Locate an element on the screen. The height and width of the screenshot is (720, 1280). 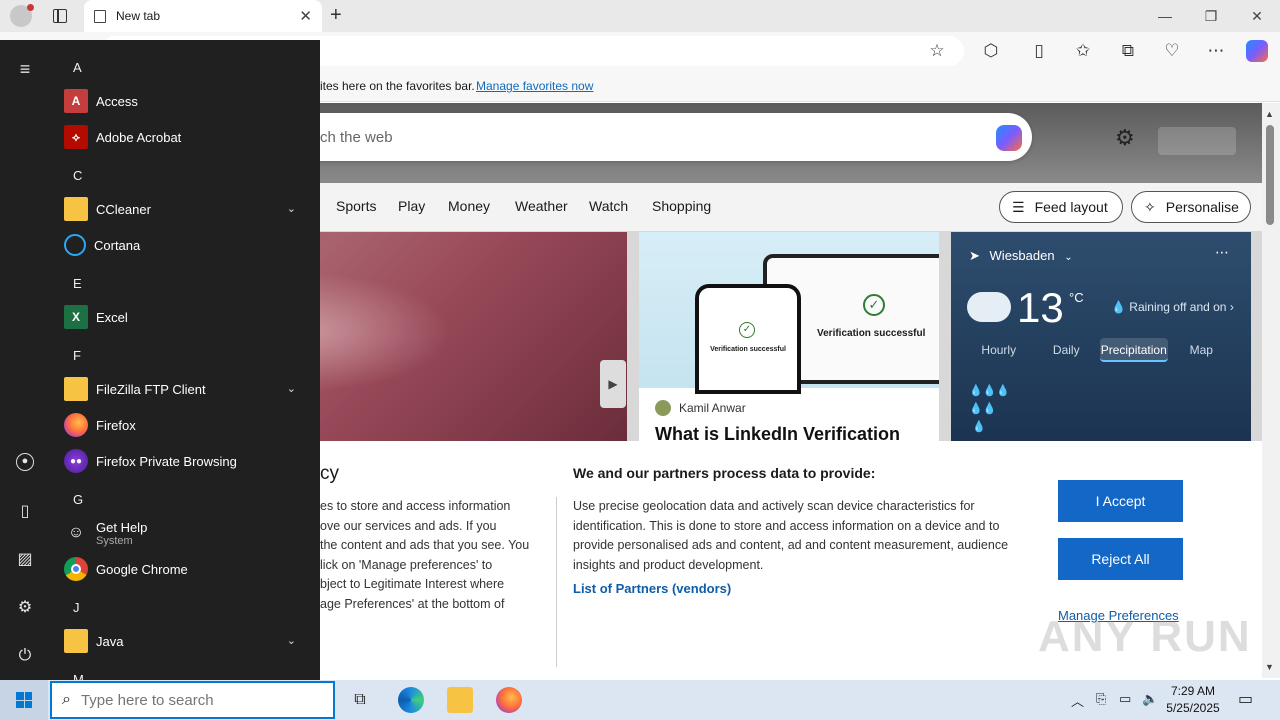
letter-header-j: J is located at coordinates (76, 607).